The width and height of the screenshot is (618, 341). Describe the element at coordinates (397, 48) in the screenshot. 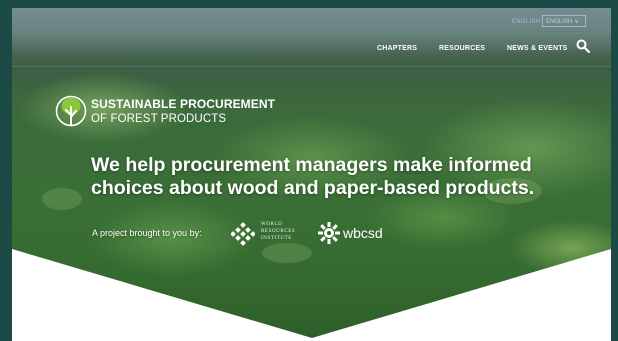

I see `nav-chapters: CHAPTERS` at that location.